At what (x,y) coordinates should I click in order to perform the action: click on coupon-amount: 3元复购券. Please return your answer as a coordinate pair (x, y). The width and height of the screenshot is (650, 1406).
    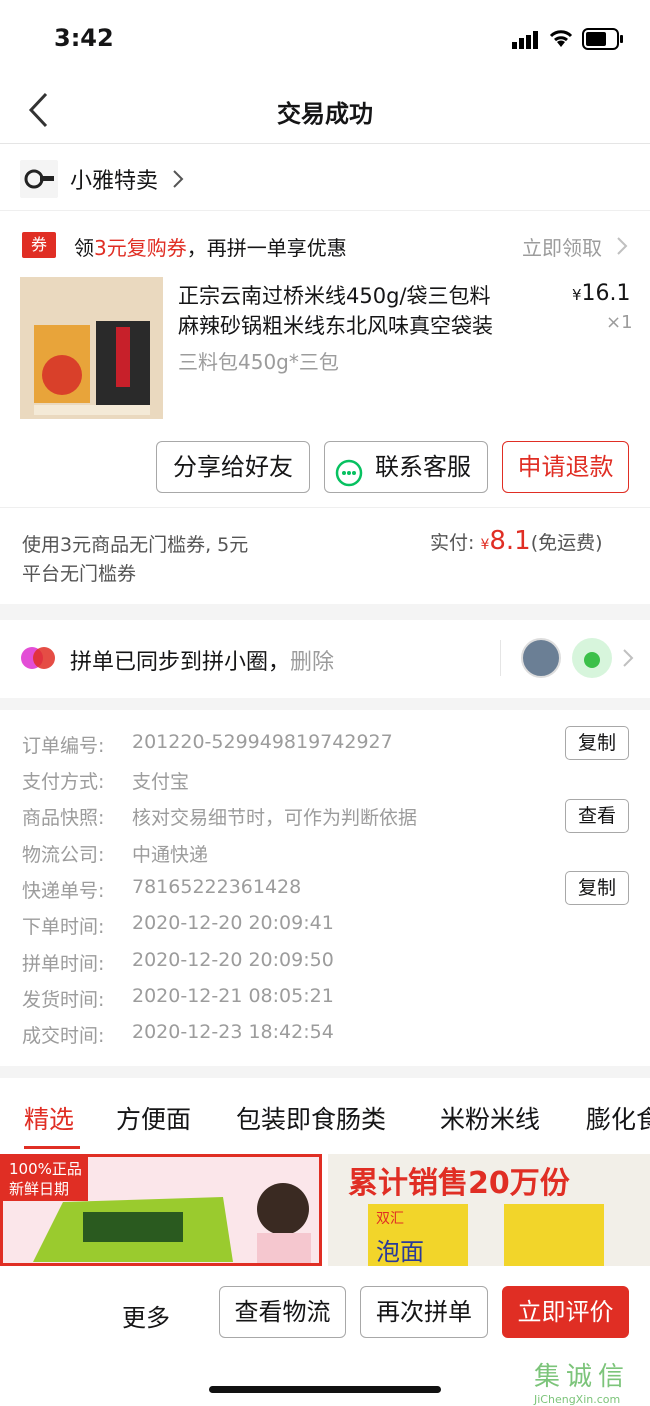
    Looking at the image, I should click on (140, 248).